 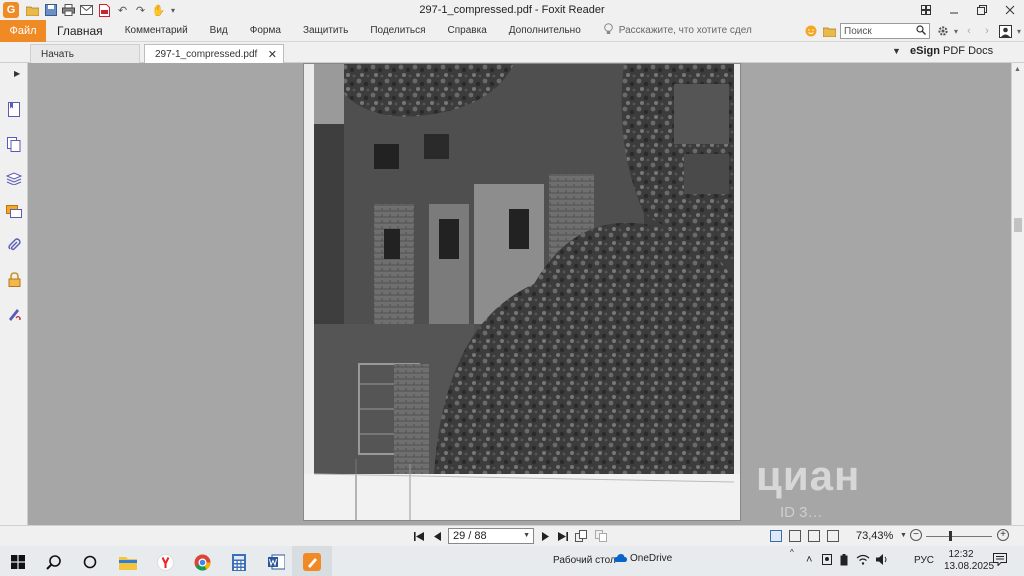 What do you see at coordinates (165, 562) in the screenshot?
I see `yandex-browser-icon` at bounding box center [165, 562].